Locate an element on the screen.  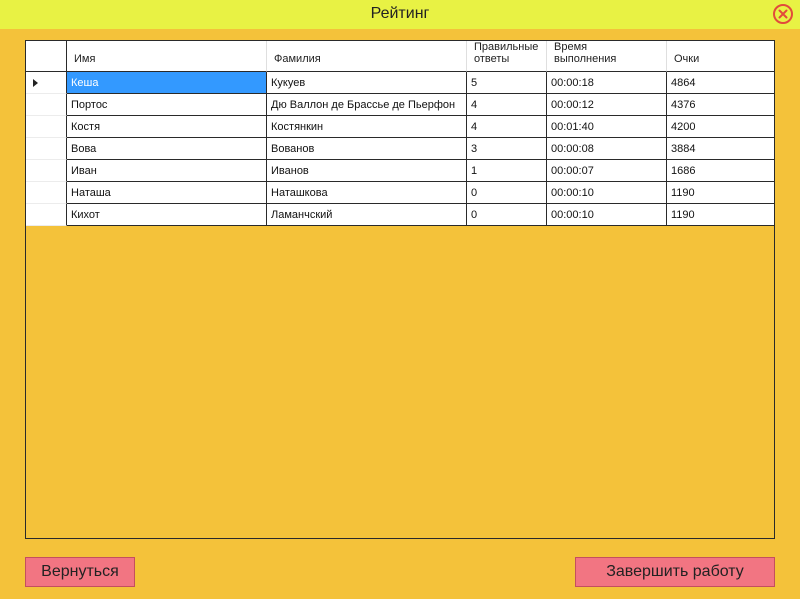
table-row: Наташа Наташкова 0 00:00:10 1190 is located at coordinates (400, 193).